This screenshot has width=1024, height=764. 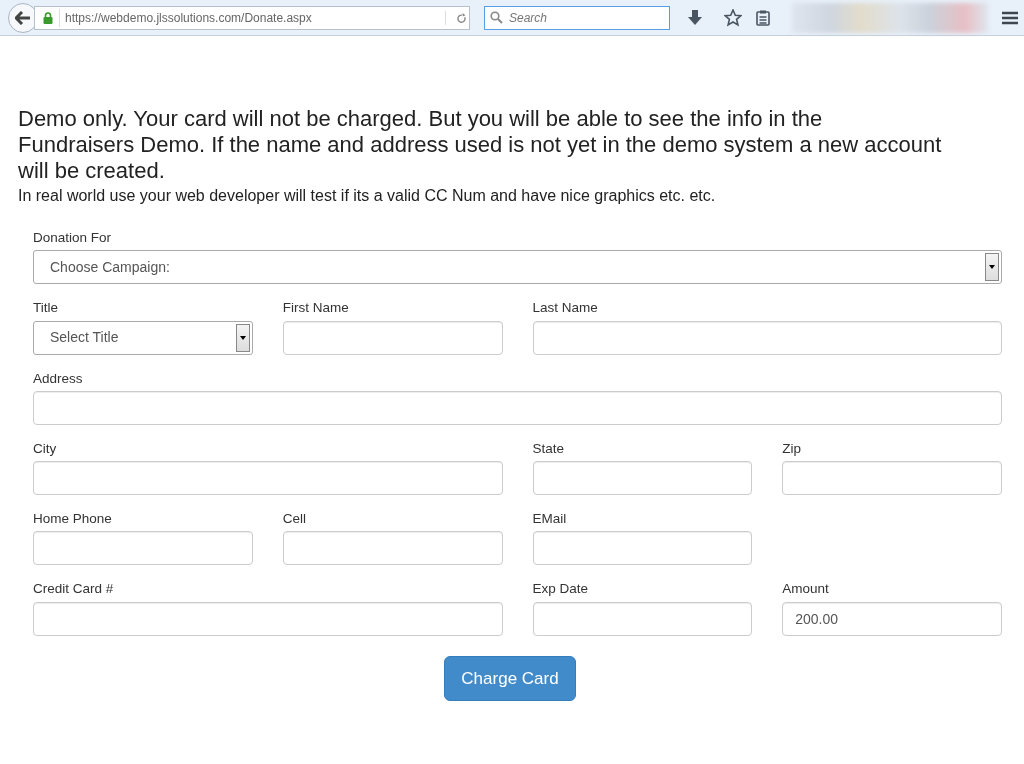 I want to click on field-label: Home Phone, so click(x=73, y=519).